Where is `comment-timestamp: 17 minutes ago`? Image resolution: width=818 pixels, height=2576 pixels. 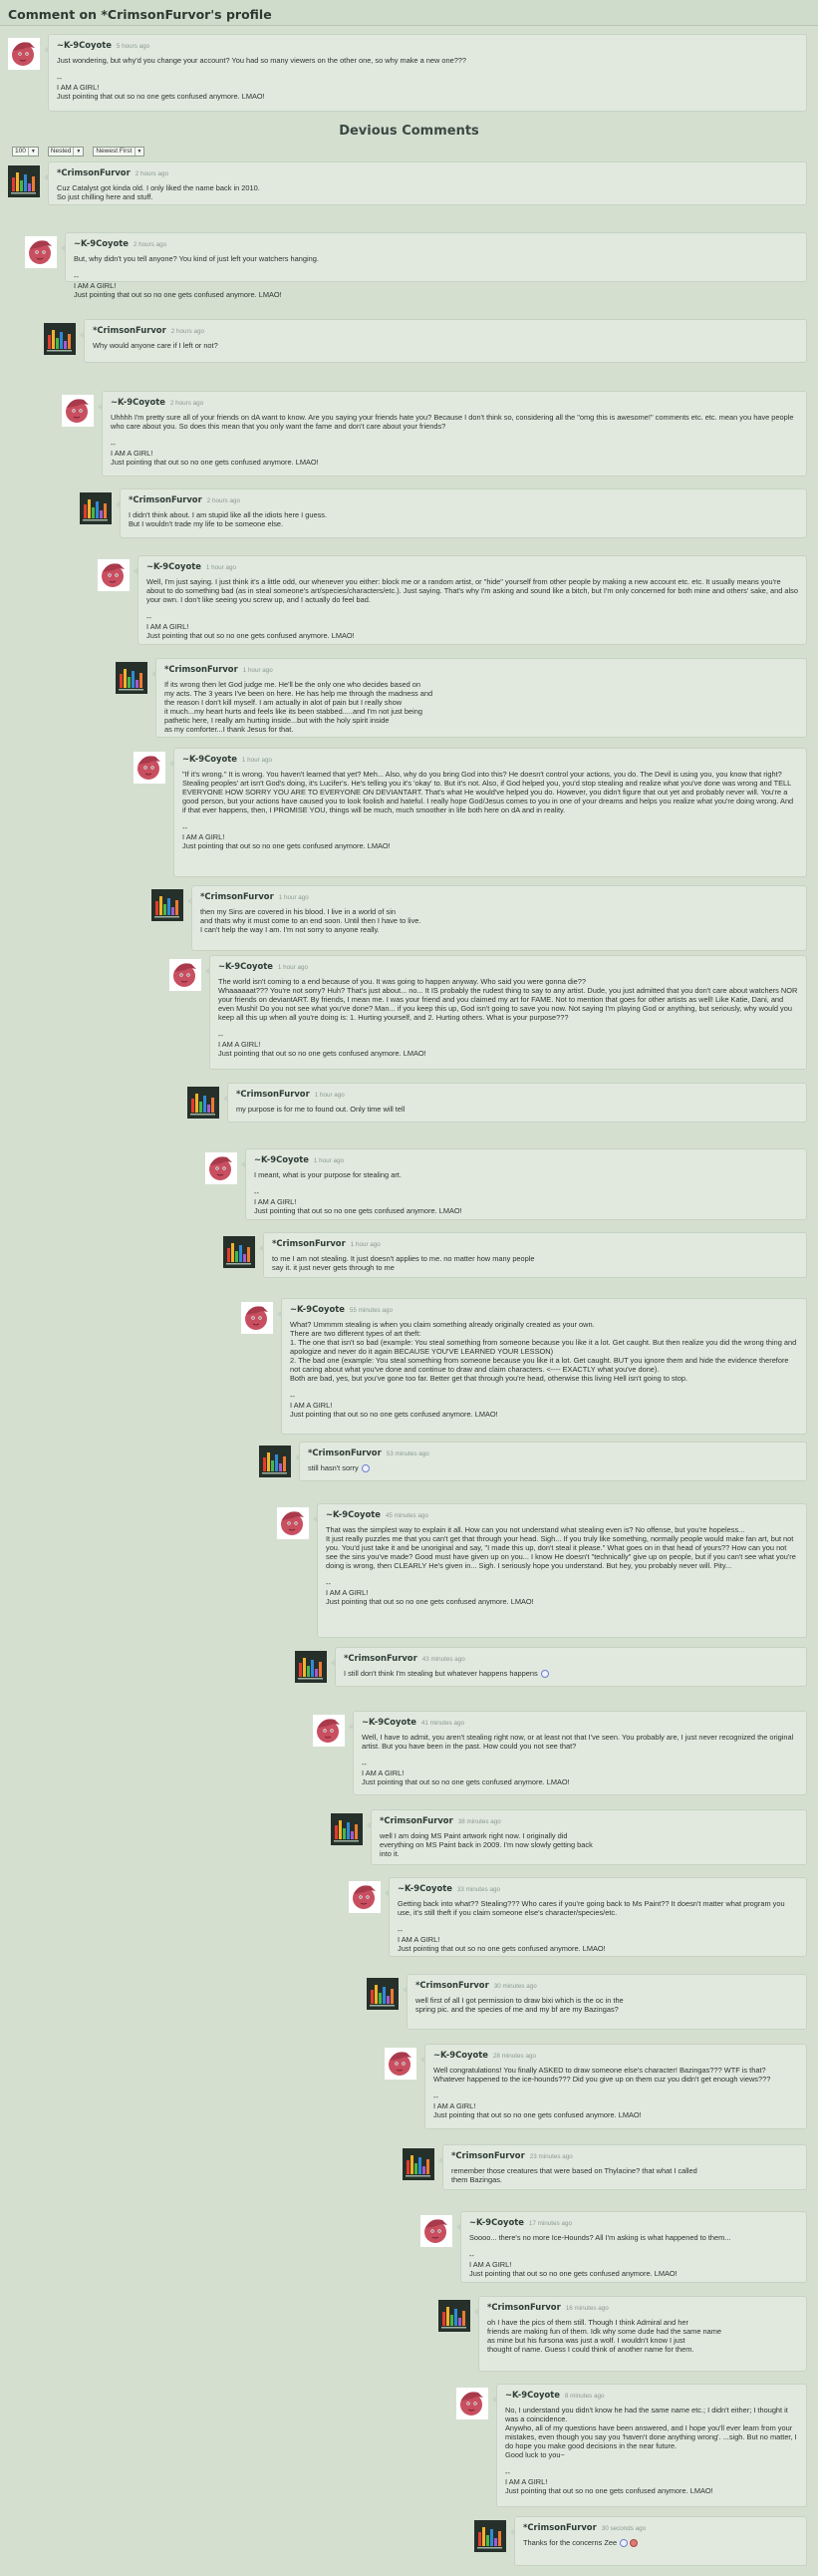
comment-timestamp: 17 minutes ago is located at coordinates (550, 2223).